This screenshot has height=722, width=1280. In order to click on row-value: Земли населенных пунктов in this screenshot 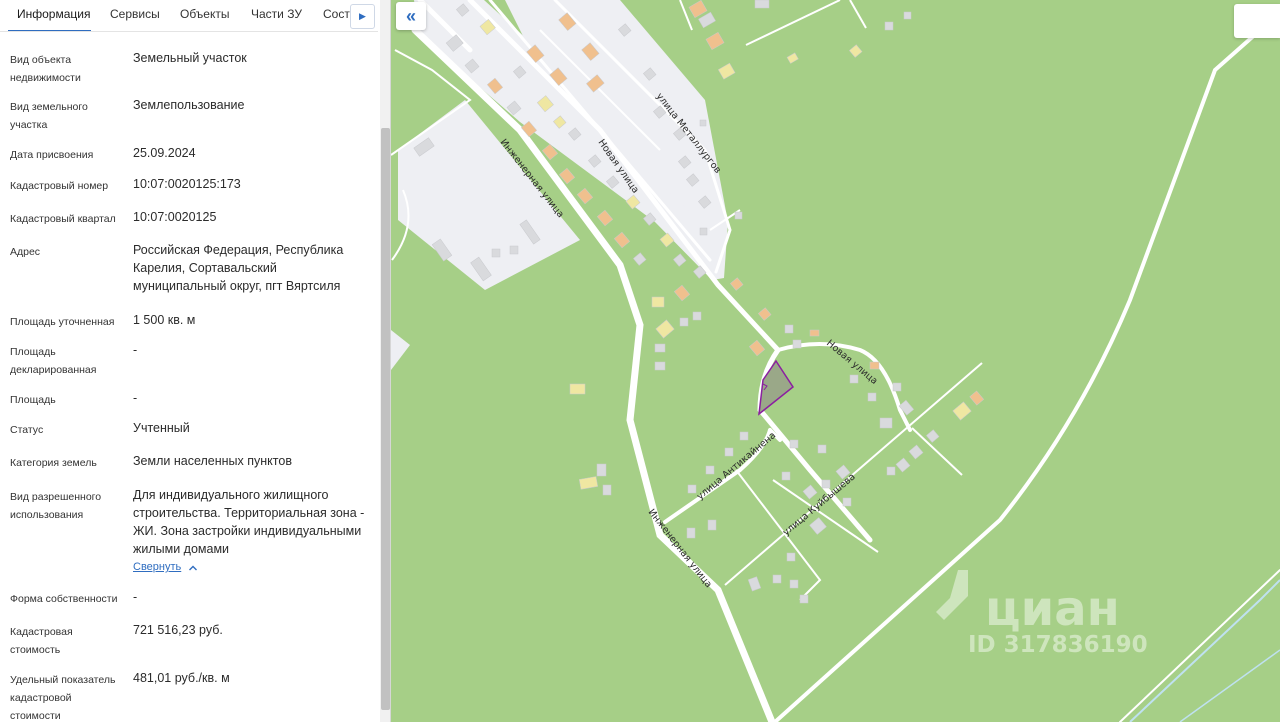, I will do `click(212, 461)`.